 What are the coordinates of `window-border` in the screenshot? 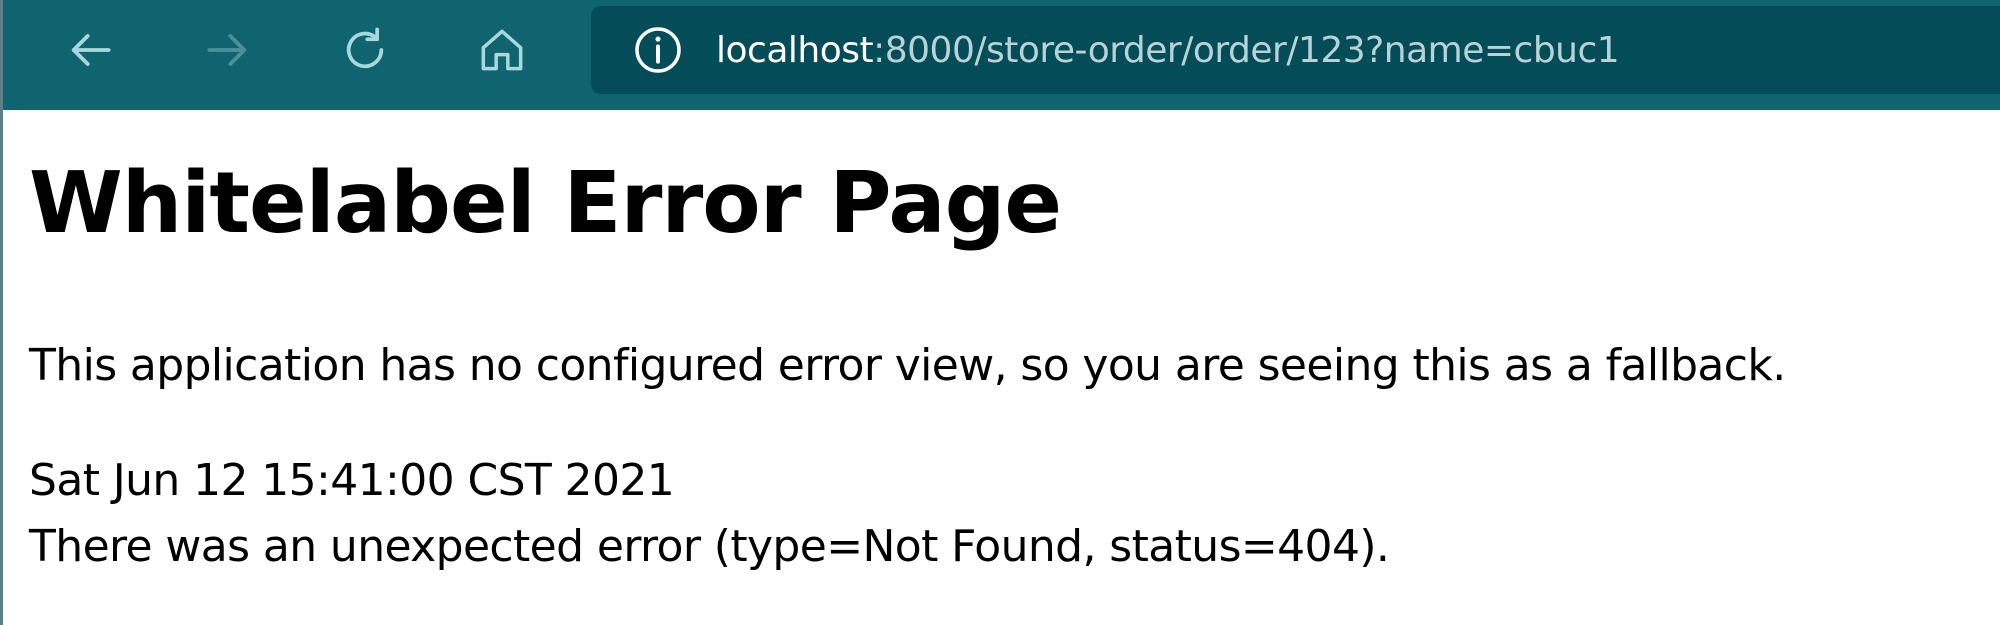 It's located at (1, 312).